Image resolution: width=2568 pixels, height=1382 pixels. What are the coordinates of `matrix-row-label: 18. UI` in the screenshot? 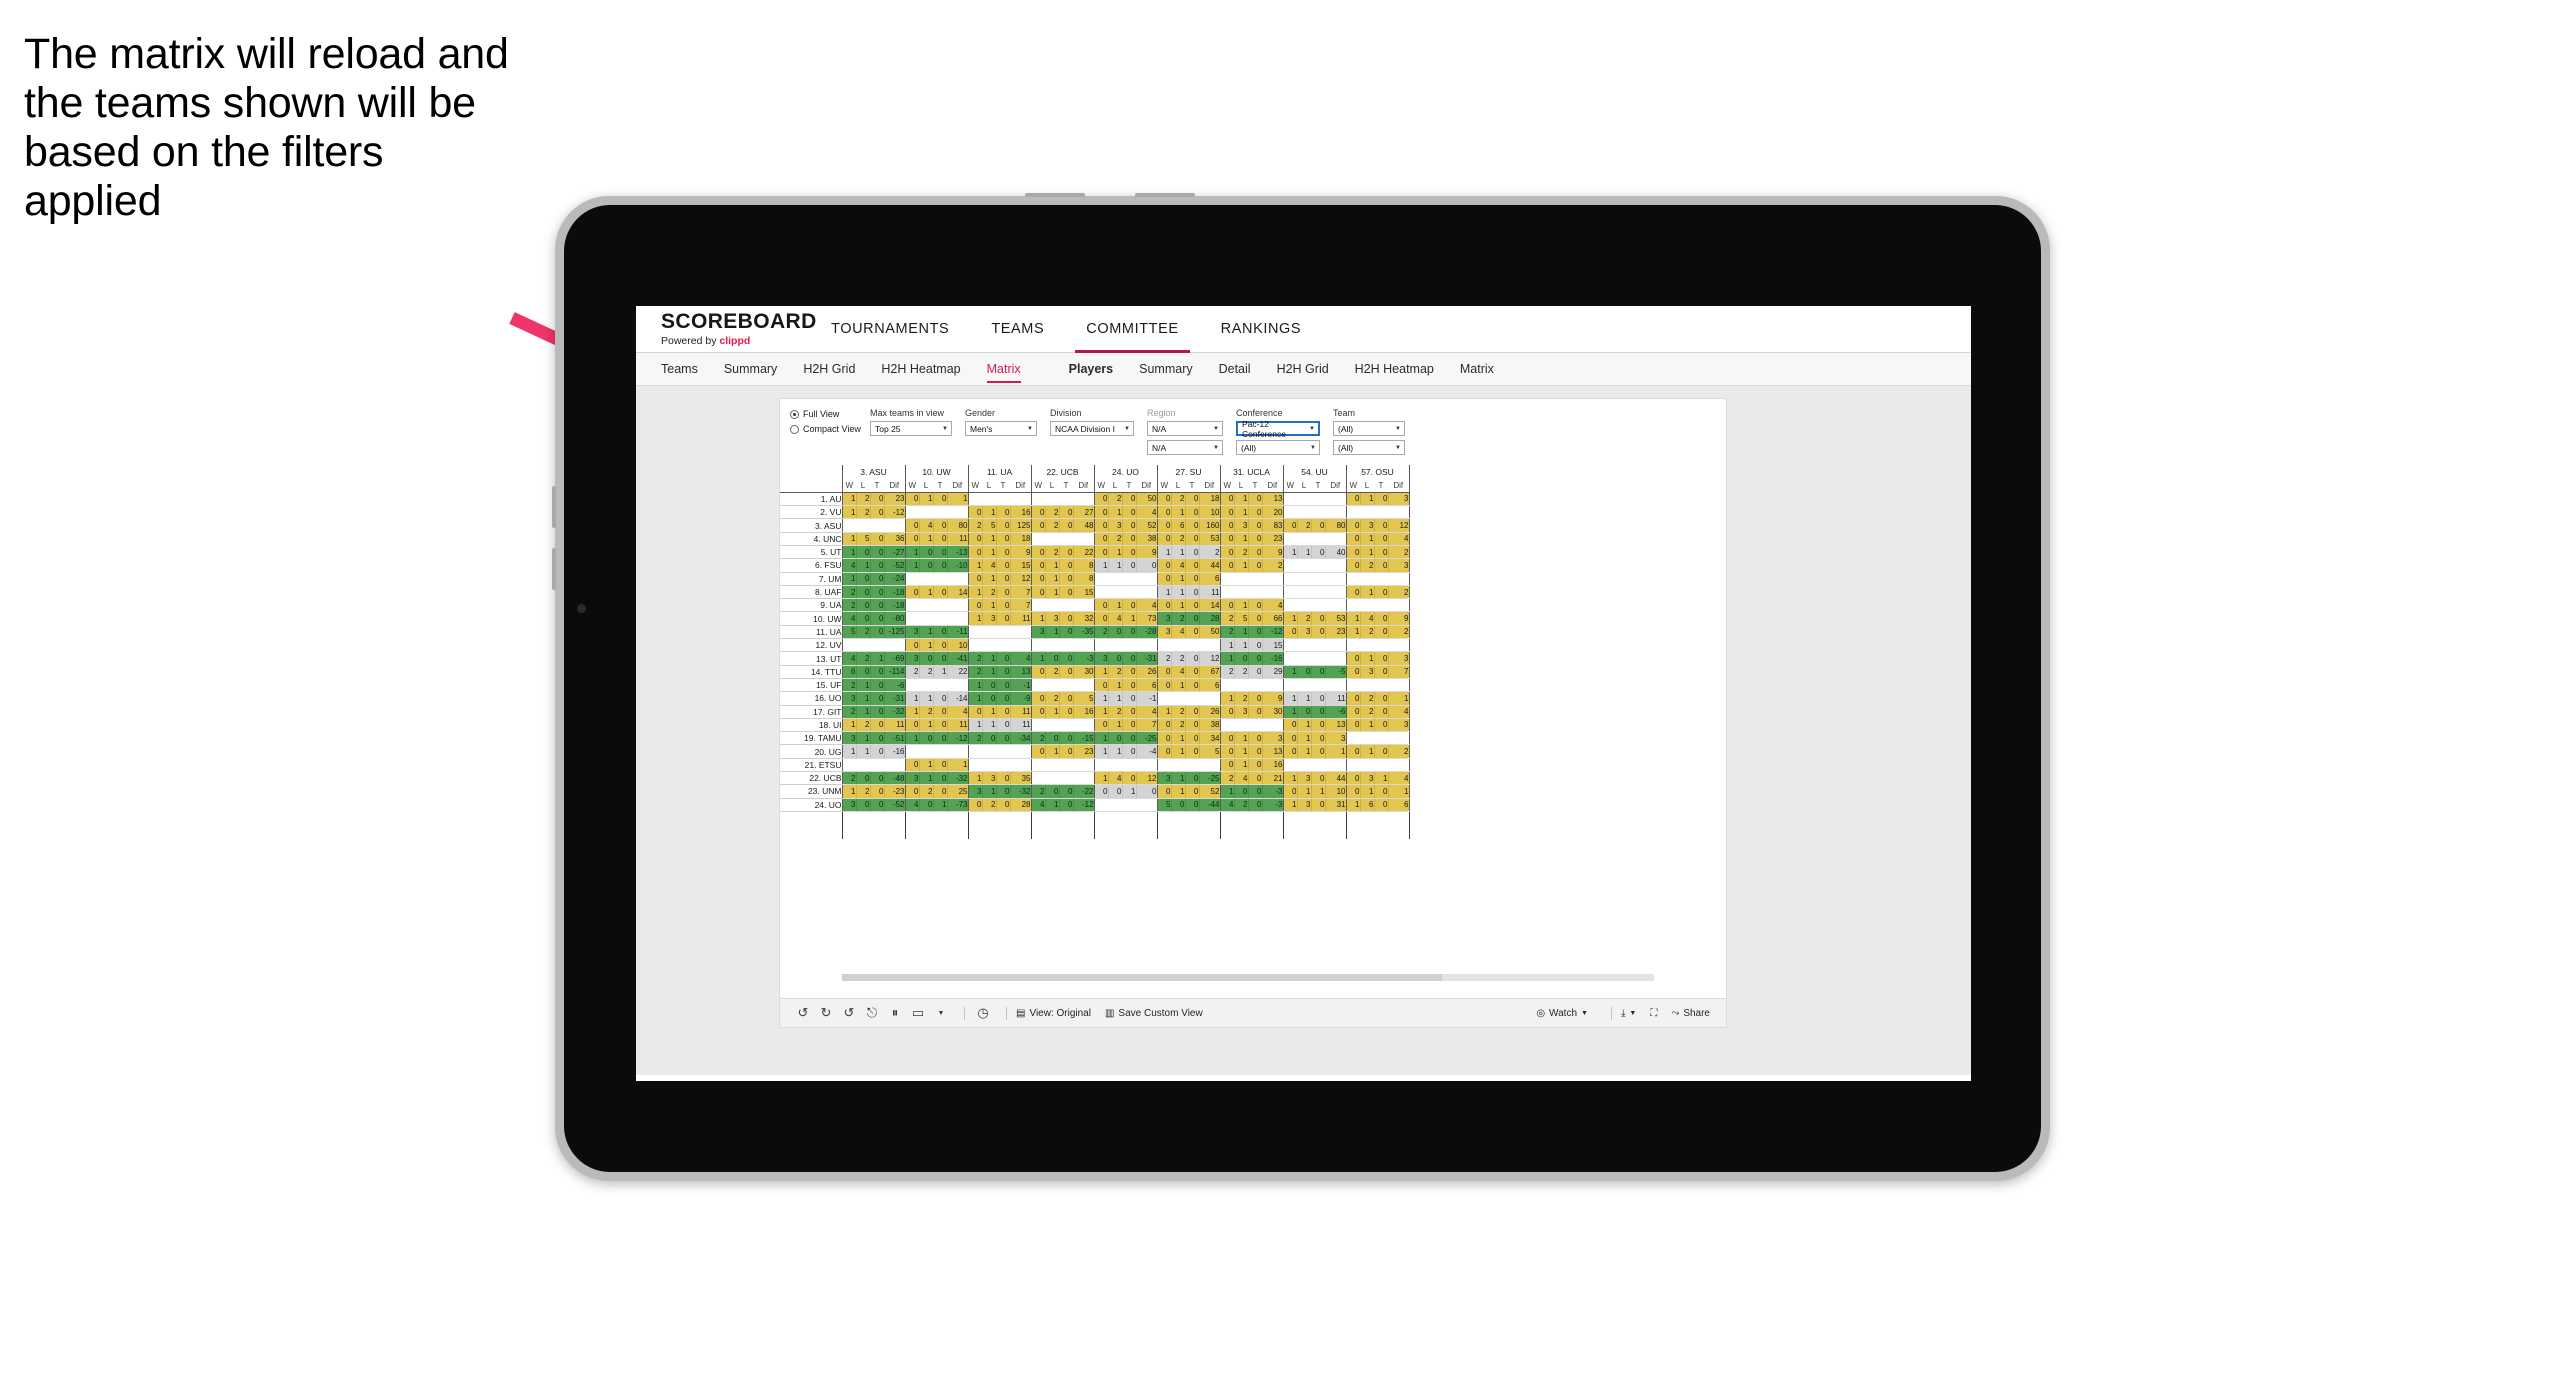 It's located at (811, 725).